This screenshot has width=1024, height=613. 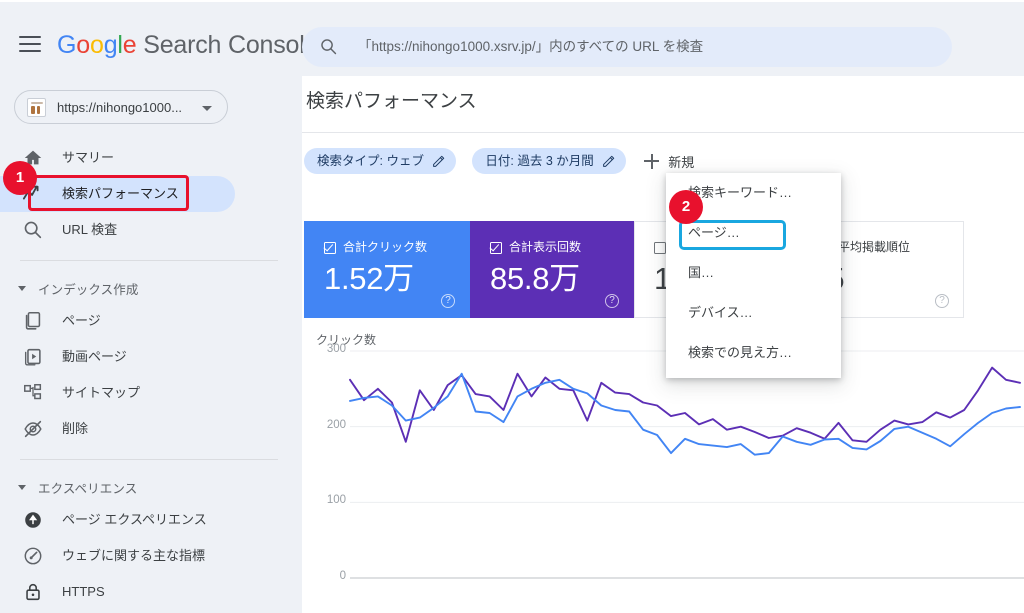 I want to click on sidebar-item-label: サイトマップ, so click(x=101, y=392).